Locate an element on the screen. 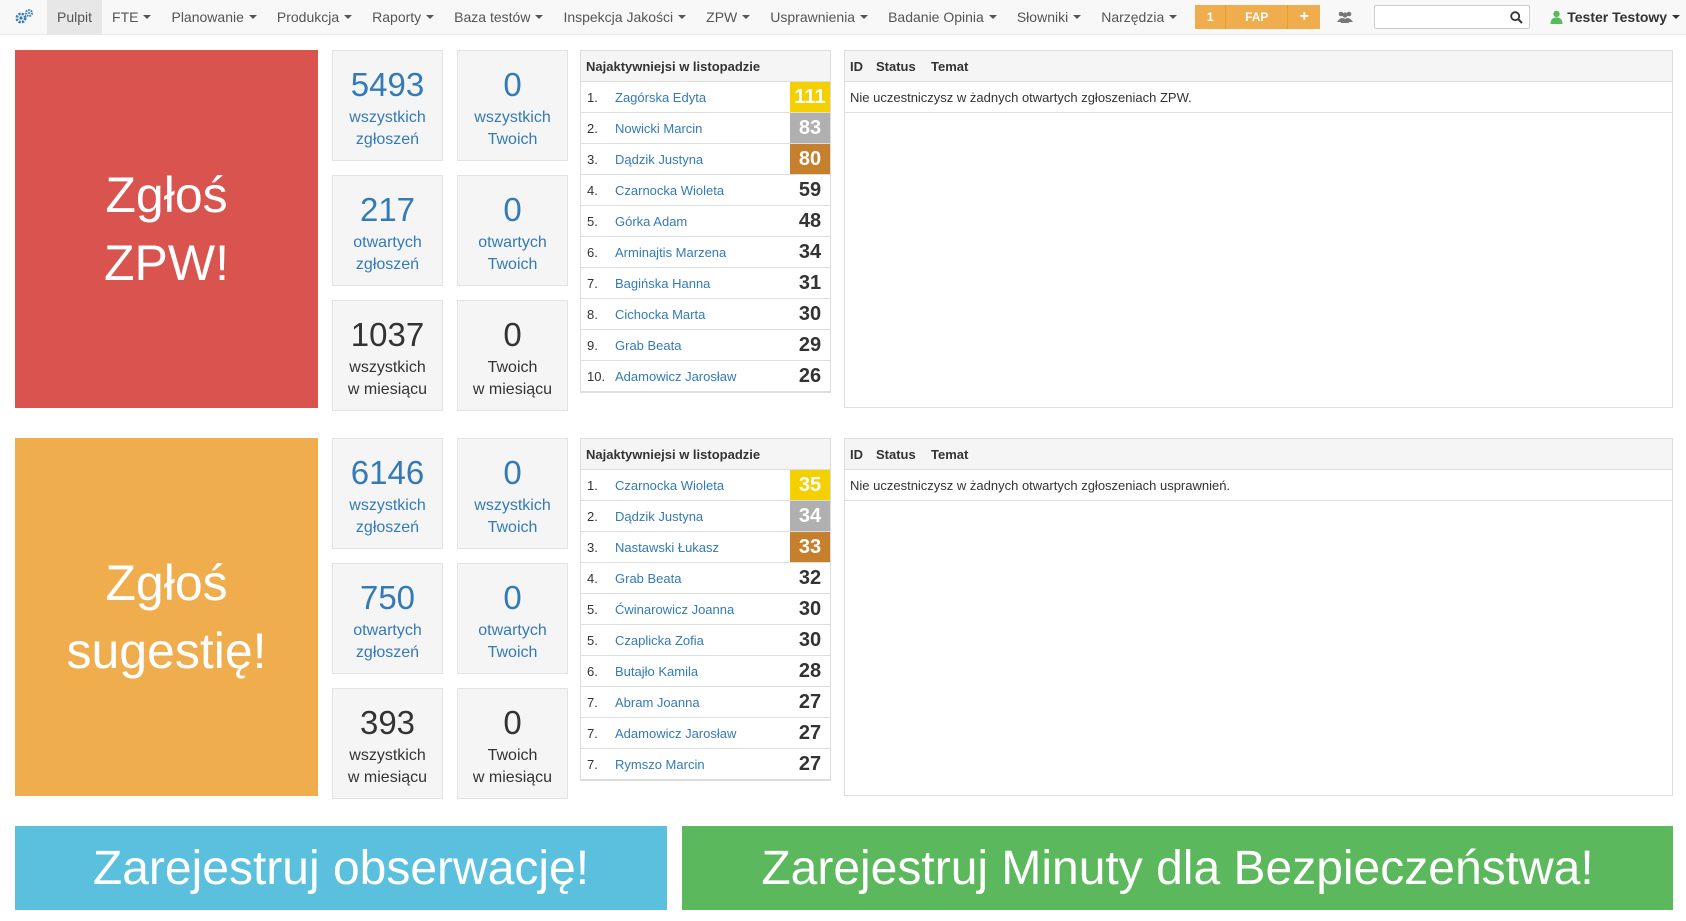  stat-label: wszystkich w miesiącu is located at coordinates (387, 767).